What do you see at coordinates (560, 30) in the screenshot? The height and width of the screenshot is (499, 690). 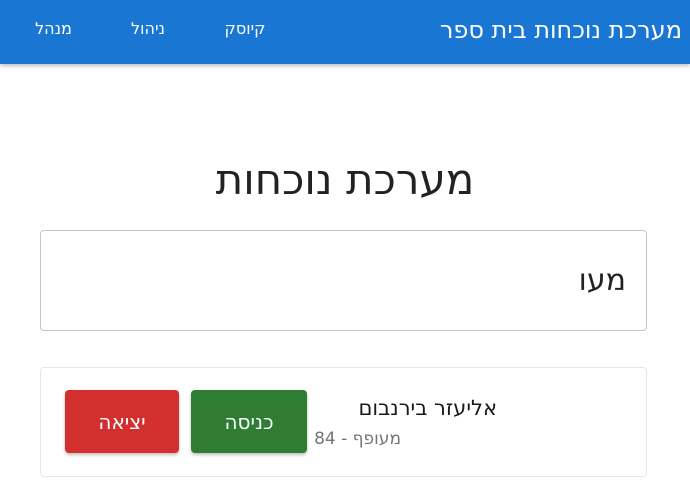 I see `app-title: מערכת נוכחות בית ספר` at bounding box center [560, 30].